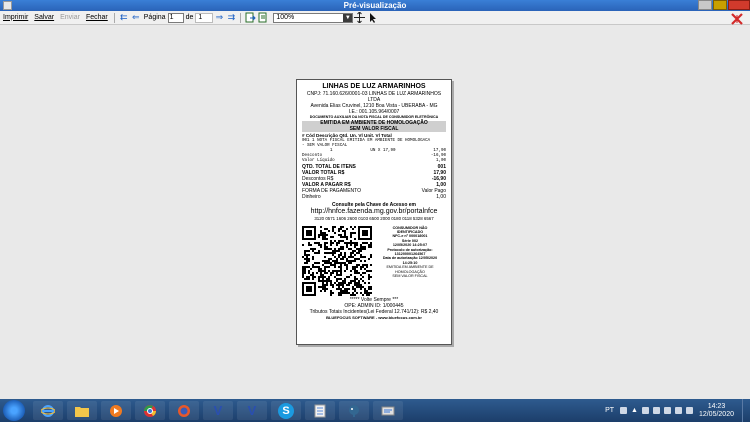 This screenshot has height=422, width=750. What do you see at coordinates (720, 5) in the screenshot?
I see `maximize-button` at bounding box center [720, 5].